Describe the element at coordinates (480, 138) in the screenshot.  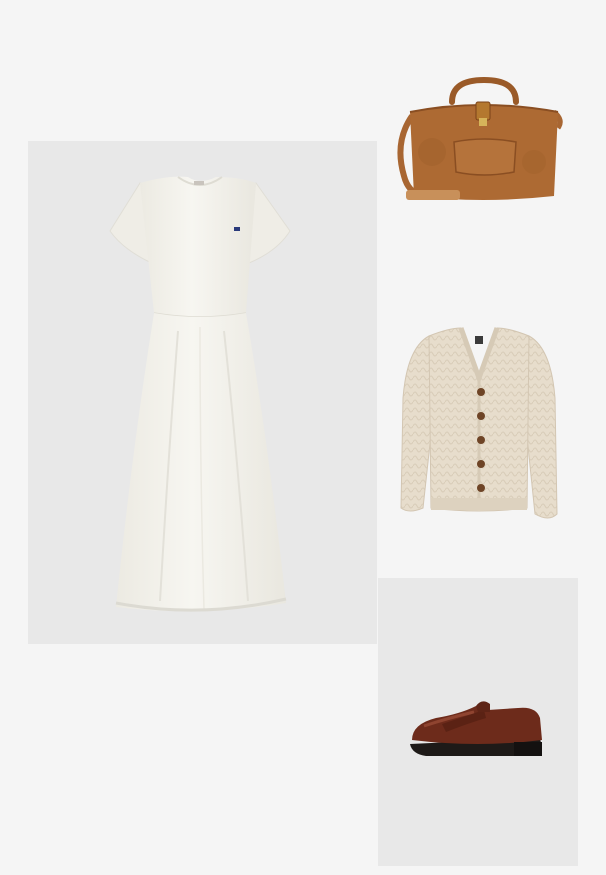
I see `bag-image` at that location.